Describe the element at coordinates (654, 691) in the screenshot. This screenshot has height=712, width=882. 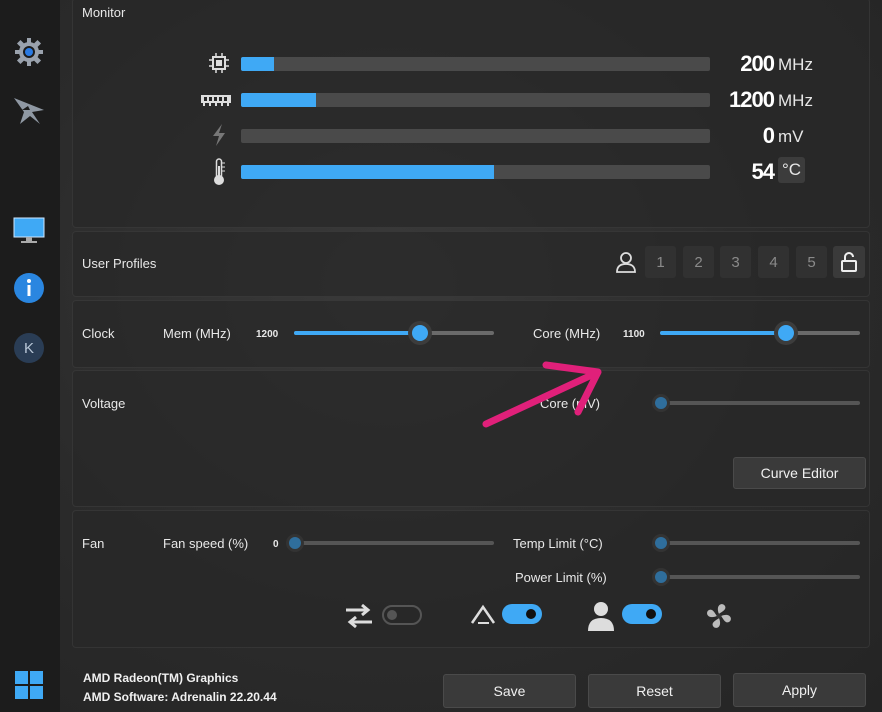
I see `reset-button: Reset` at that location.